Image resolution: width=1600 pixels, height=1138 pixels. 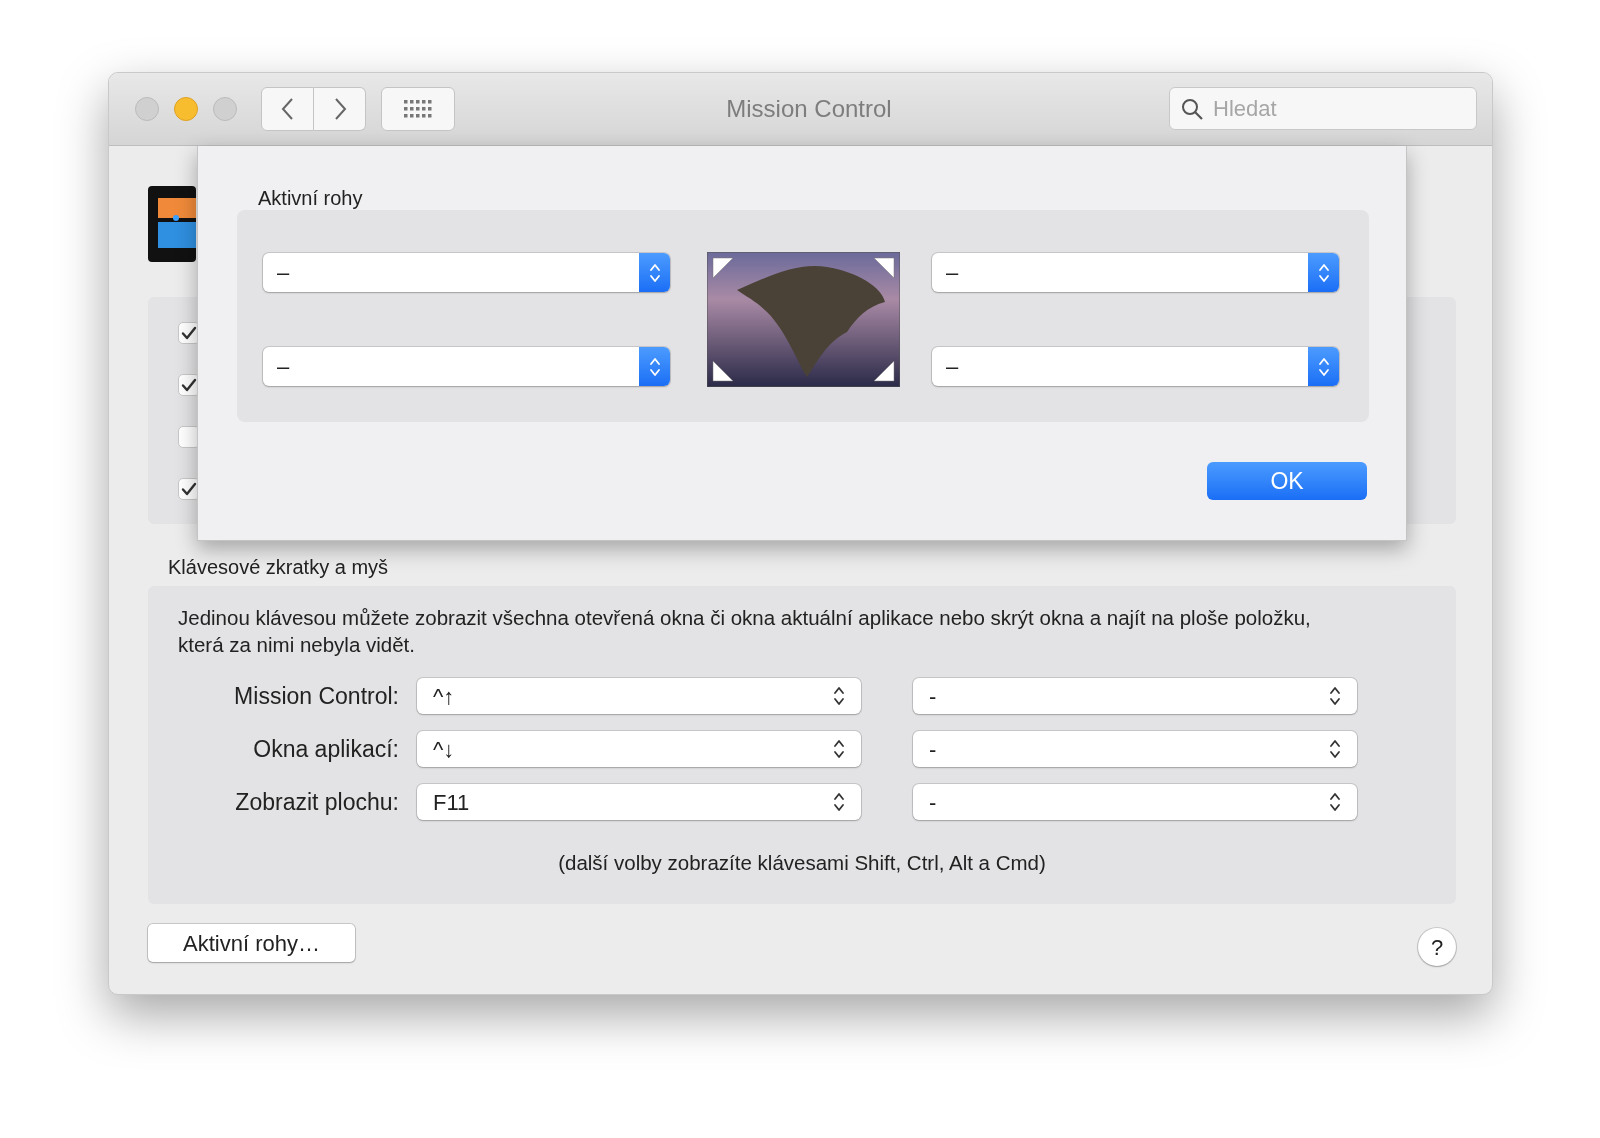 What do you see at coordinates (316, 696) in the screenshot?
I see `shortcut-label: Mission Control:` at bounding box center [316, 696].